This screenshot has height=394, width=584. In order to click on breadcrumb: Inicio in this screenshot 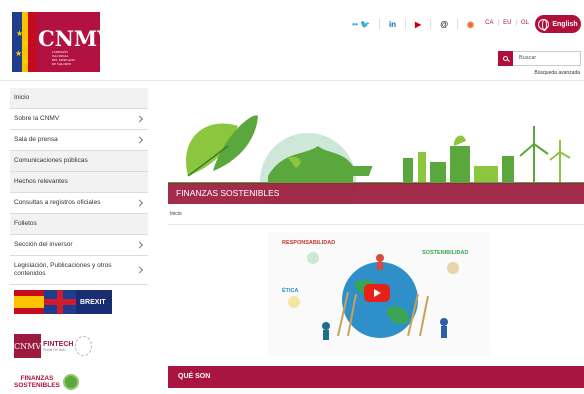, I will do `click(176, 214)`.